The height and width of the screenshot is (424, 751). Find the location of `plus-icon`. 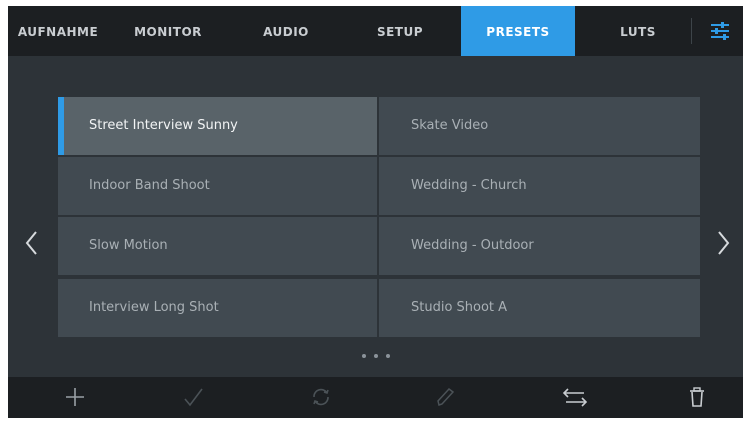

plus-icon is located at coordinates (74, 397).